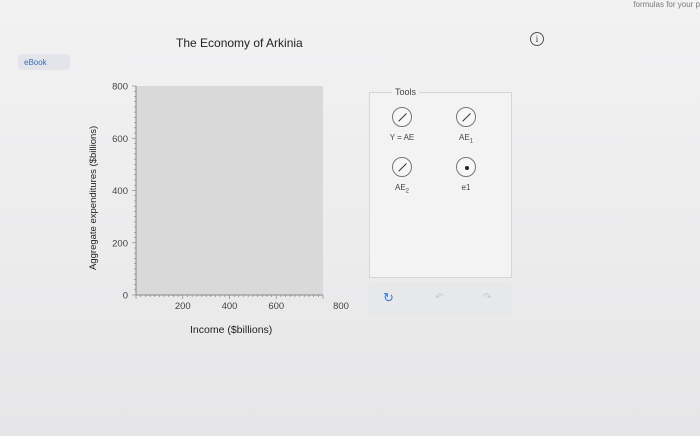 The image size is (700, 436). What do you see at coordinates (231, 330) in the screenshot?
I see `x-axis-label: Income ($billions)` at bounding box center [231, 330].